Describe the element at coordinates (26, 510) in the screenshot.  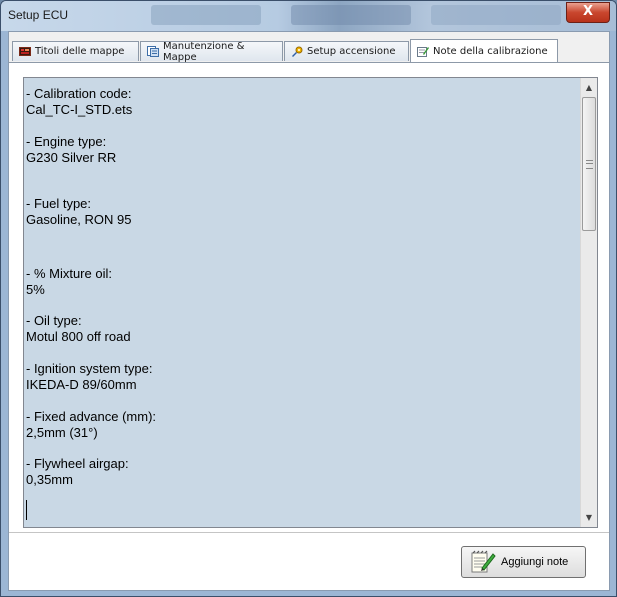
I see `text-cursor` at that location.